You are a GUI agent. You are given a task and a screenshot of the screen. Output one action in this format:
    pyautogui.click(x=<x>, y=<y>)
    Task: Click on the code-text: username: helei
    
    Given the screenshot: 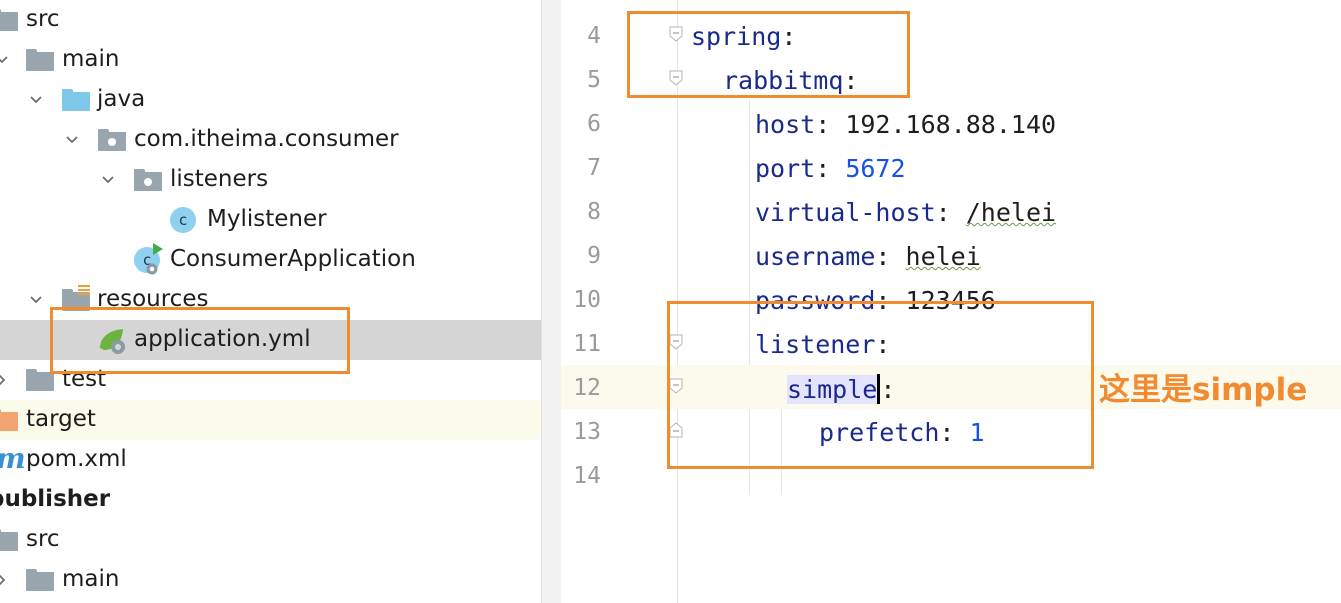 What is the action you would take?
    pyautogui.click(x=868, y=256)
    